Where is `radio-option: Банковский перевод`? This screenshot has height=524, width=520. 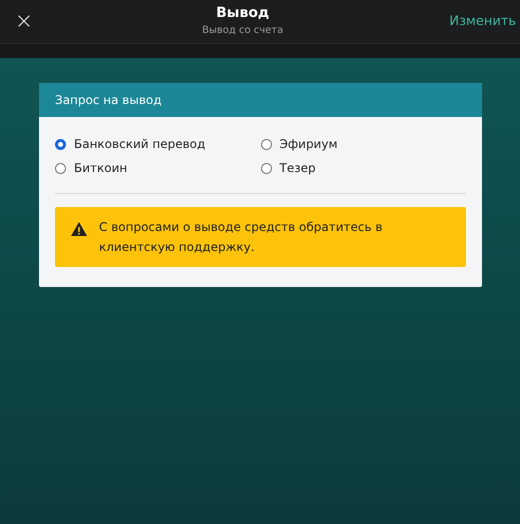
radio-option: Банковский перевод is located at coordinates (130, 144).